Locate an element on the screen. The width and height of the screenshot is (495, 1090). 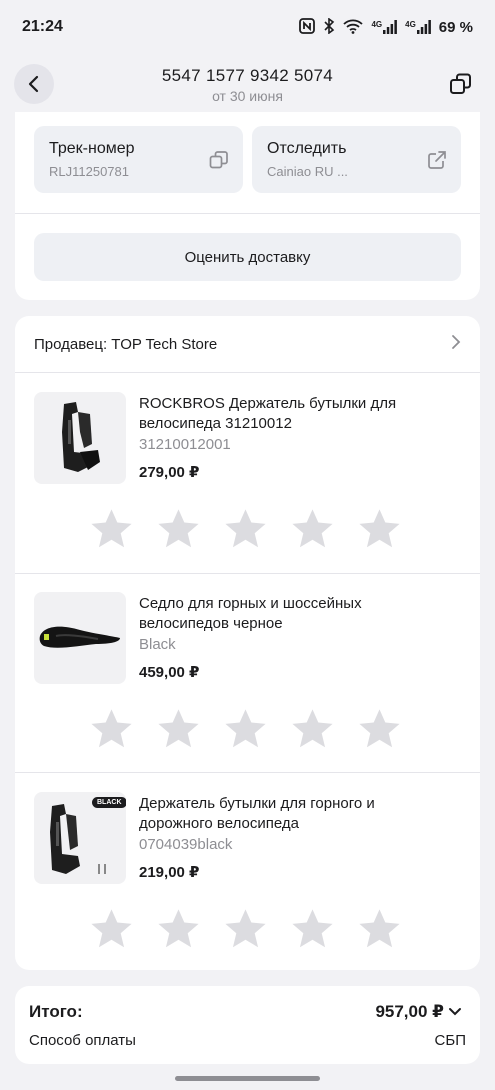
bottle-holder-image: BLACK is located at coordinates (80, 838).